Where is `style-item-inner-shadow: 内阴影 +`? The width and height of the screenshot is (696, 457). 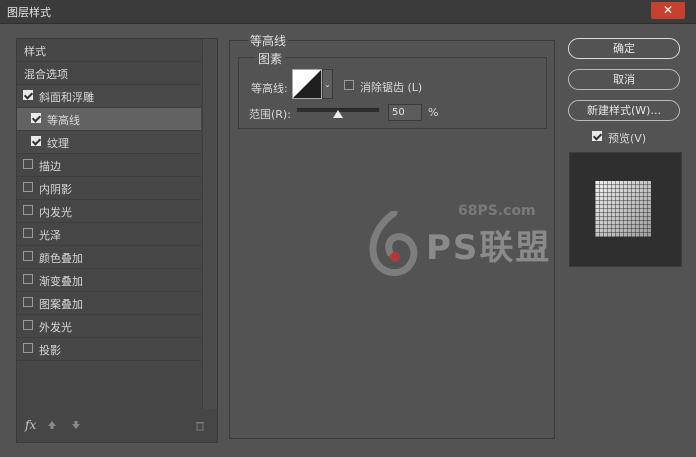
style-item-inner-shadow: 内阴影 + is located at coordinates (115, 188).